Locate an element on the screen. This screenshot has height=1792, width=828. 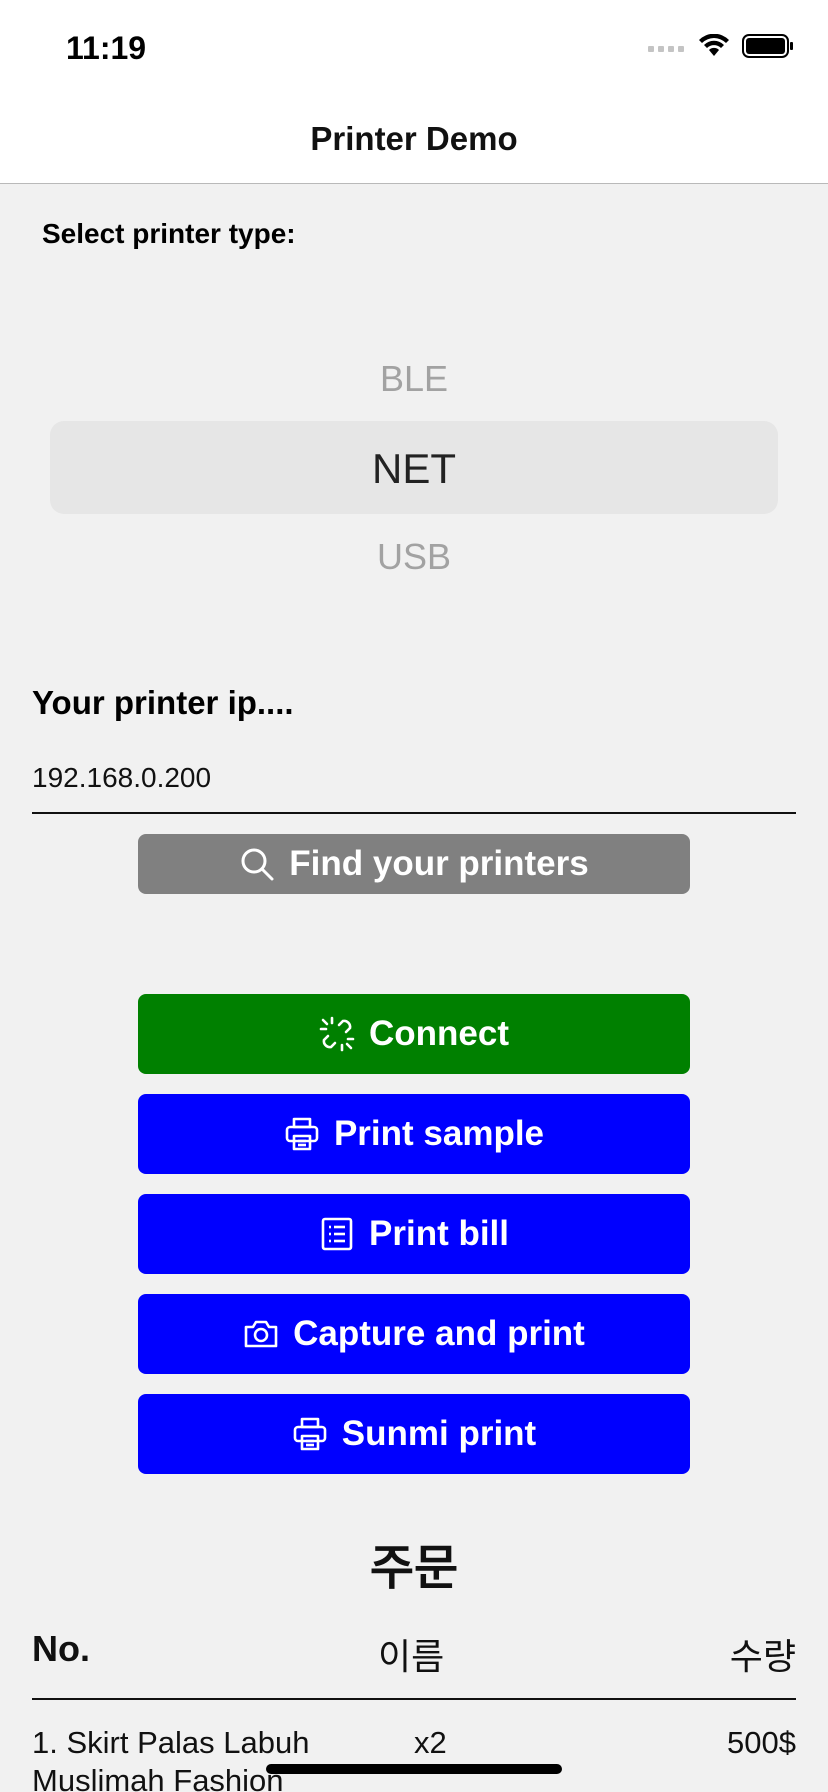
row-item-name: 1. Skirt Palas Labuh Muslimah Fashion is located at coordinates (171, 1758).